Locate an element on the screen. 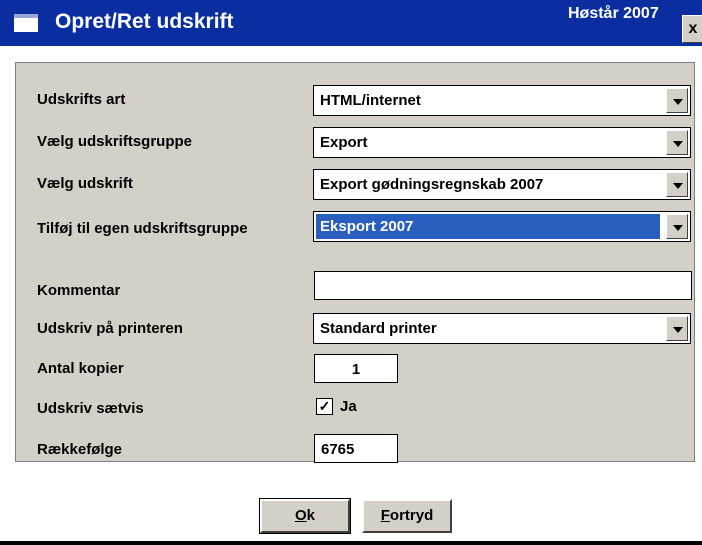 The width and height of the screenshot is (702, 545). kommentar-label: Kommentar is located at coordinates (79, 290).